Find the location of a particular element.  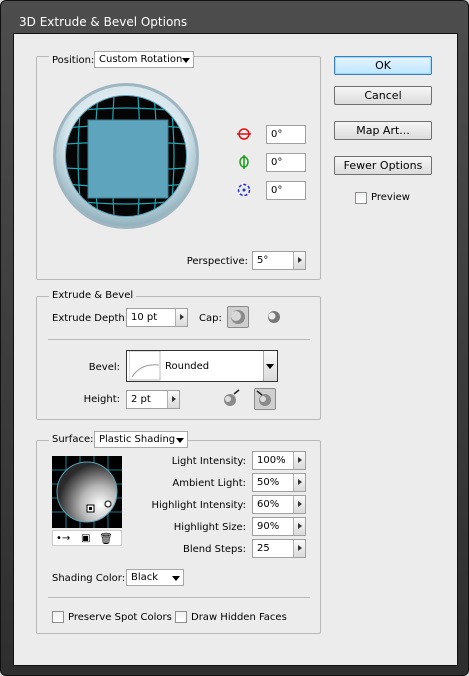

title-bar: 3D Extrude & Bevel Options is located at coordinates (235, 17).